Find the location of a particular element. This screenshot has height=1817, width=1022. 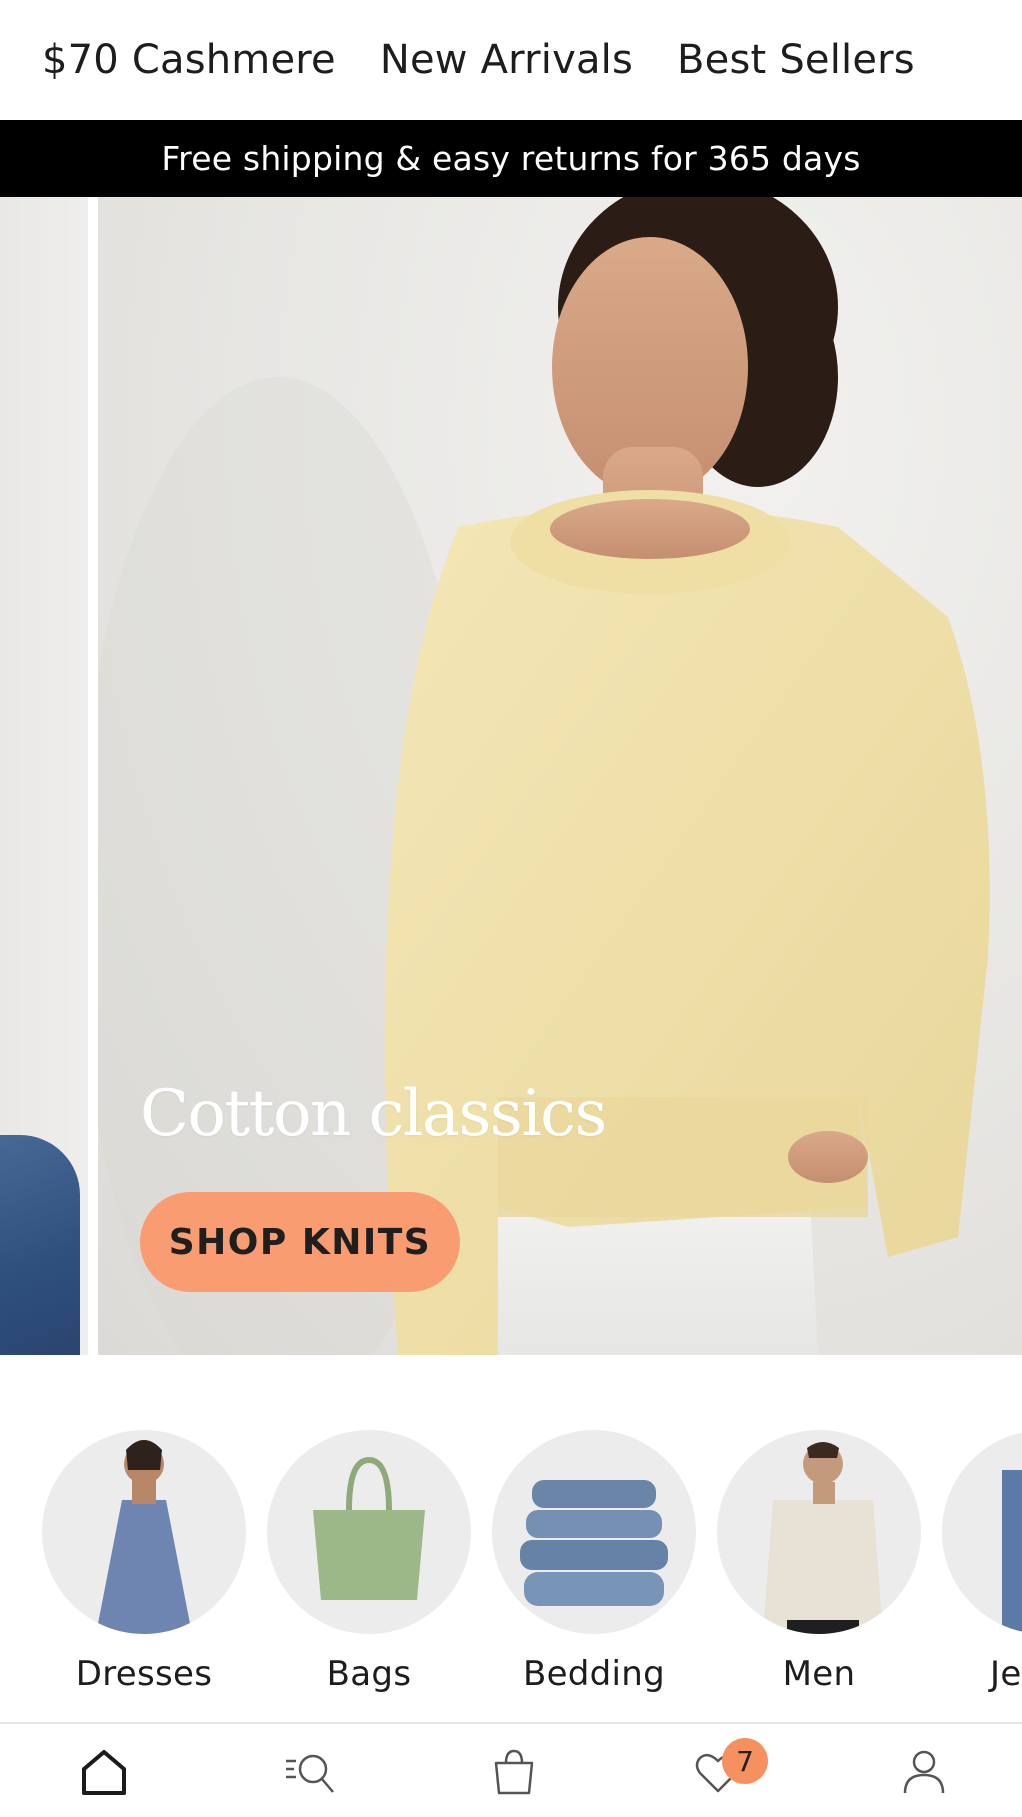

category-men: Men is located at coordinates (819, 1562).